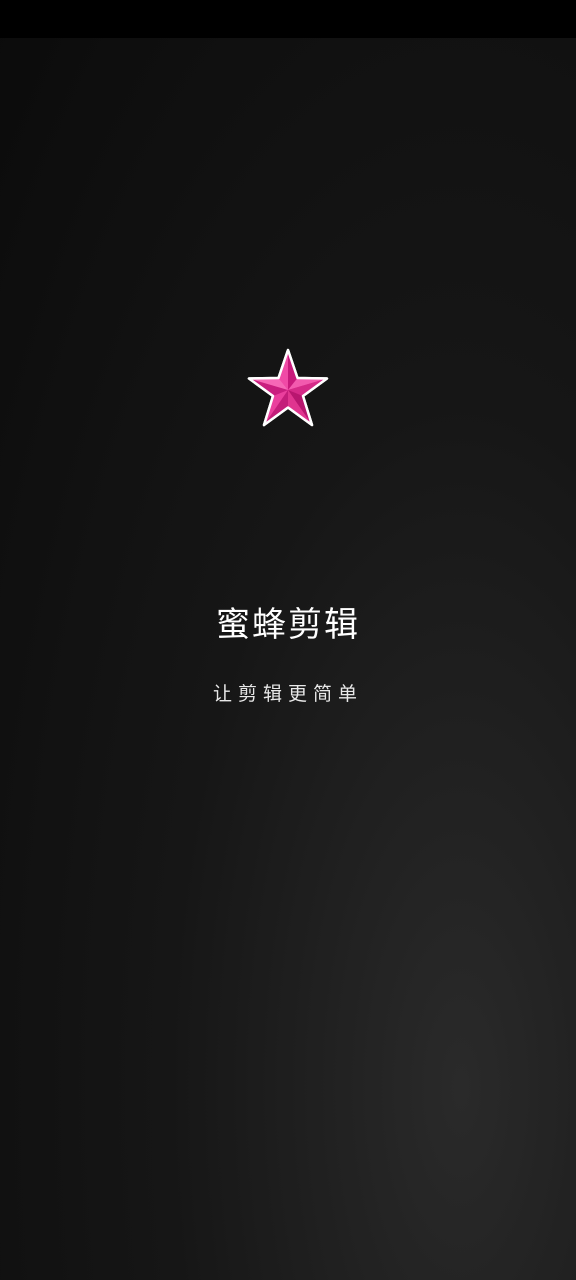 The image size is (576, 1280). I want to click on status-bar, so click(288, 19).